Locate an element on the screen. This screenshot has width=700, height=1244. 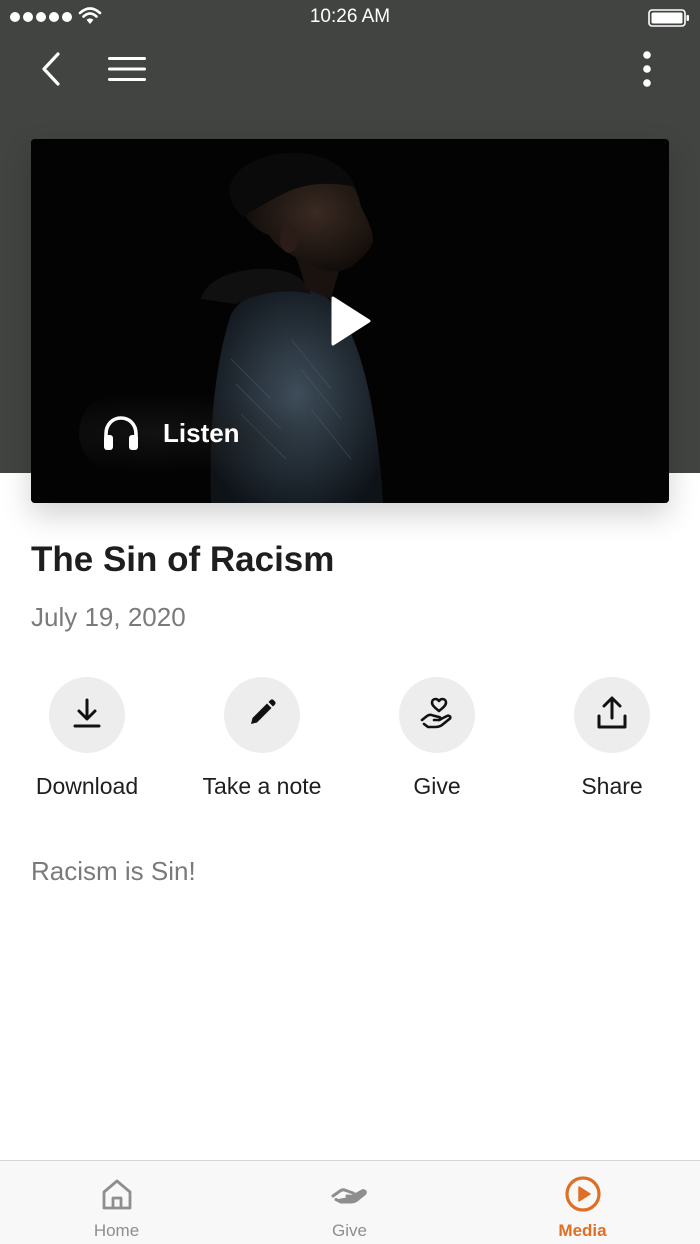
give-action-label: Give is located at coordinates (437, 786).